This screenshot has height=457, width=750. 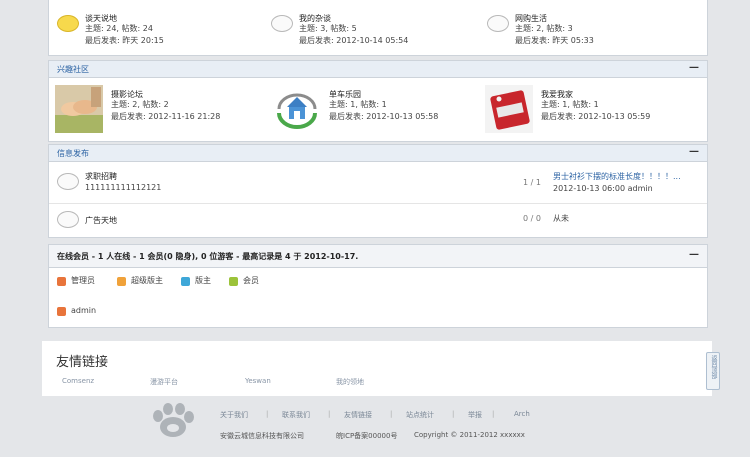 What do you see at coordinates (297, 109) in the screenshot?
I see `house-recycle-icon` at bounding box center [297, 109].